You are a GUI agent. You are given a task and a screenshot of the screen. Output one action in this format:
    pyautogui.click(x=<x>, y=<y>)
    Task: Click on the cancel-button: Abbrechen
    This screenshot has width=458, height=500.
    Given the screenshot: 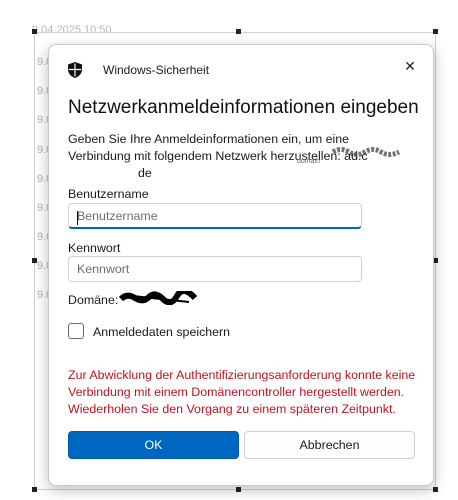 What is the action you would take?
    pyautogui.click(x=329, y=445)
    